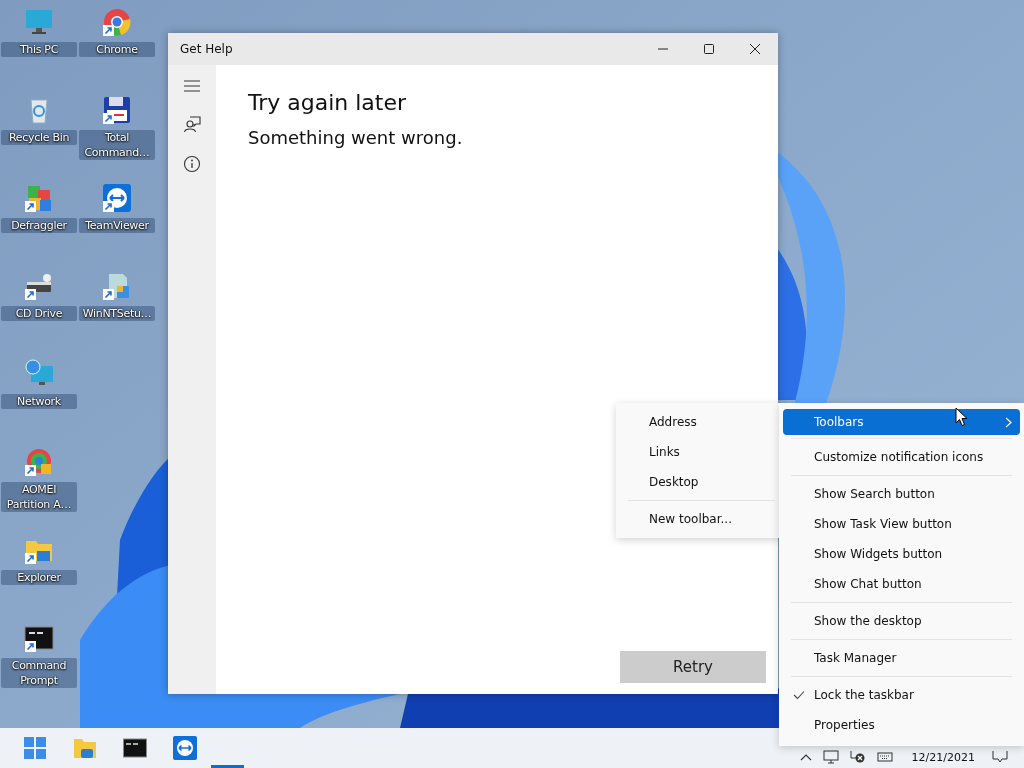  I want to click on maximize-icon, so click(709, 49).